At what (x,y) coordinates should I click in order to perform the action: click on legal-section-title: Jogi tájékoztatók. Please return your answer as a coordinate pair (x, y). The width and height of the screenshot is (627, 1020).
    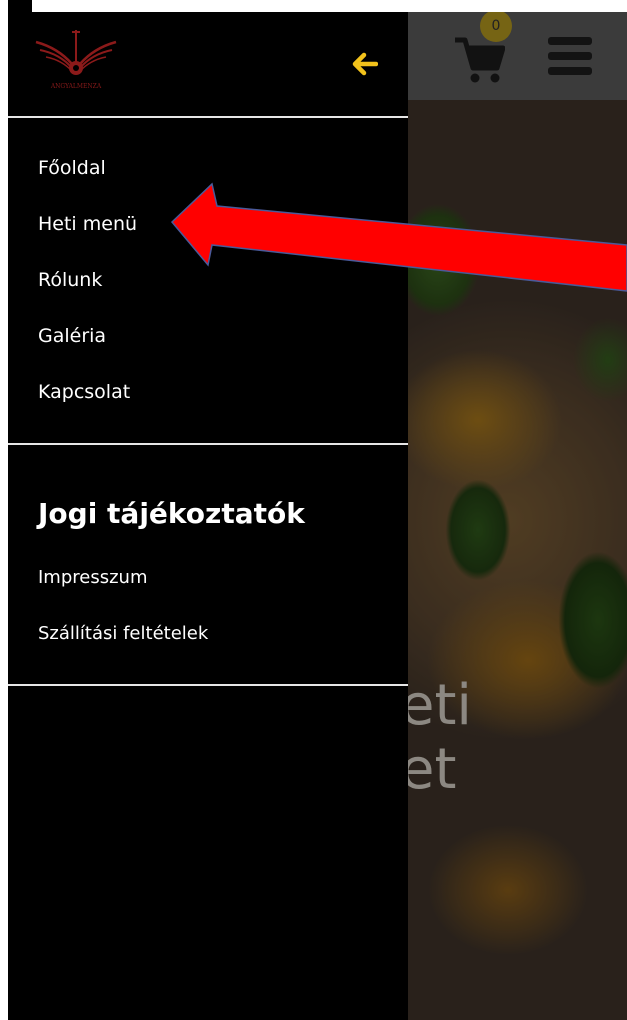
    Looking at the image, I should click on (171, 513).